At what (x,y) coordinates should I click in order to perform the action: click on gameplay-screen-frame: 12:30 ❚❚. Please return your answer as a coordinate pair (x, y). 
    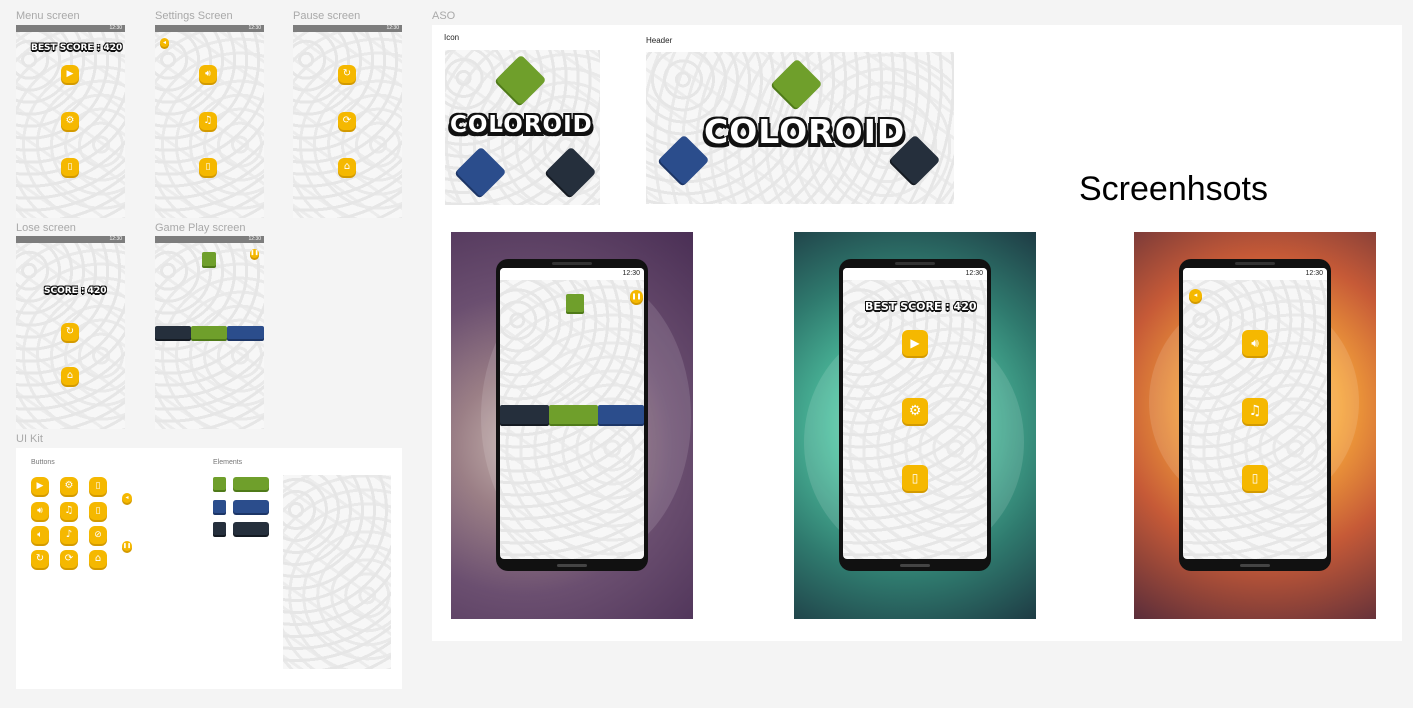
    Looking at the image, I should click on (209, 332).